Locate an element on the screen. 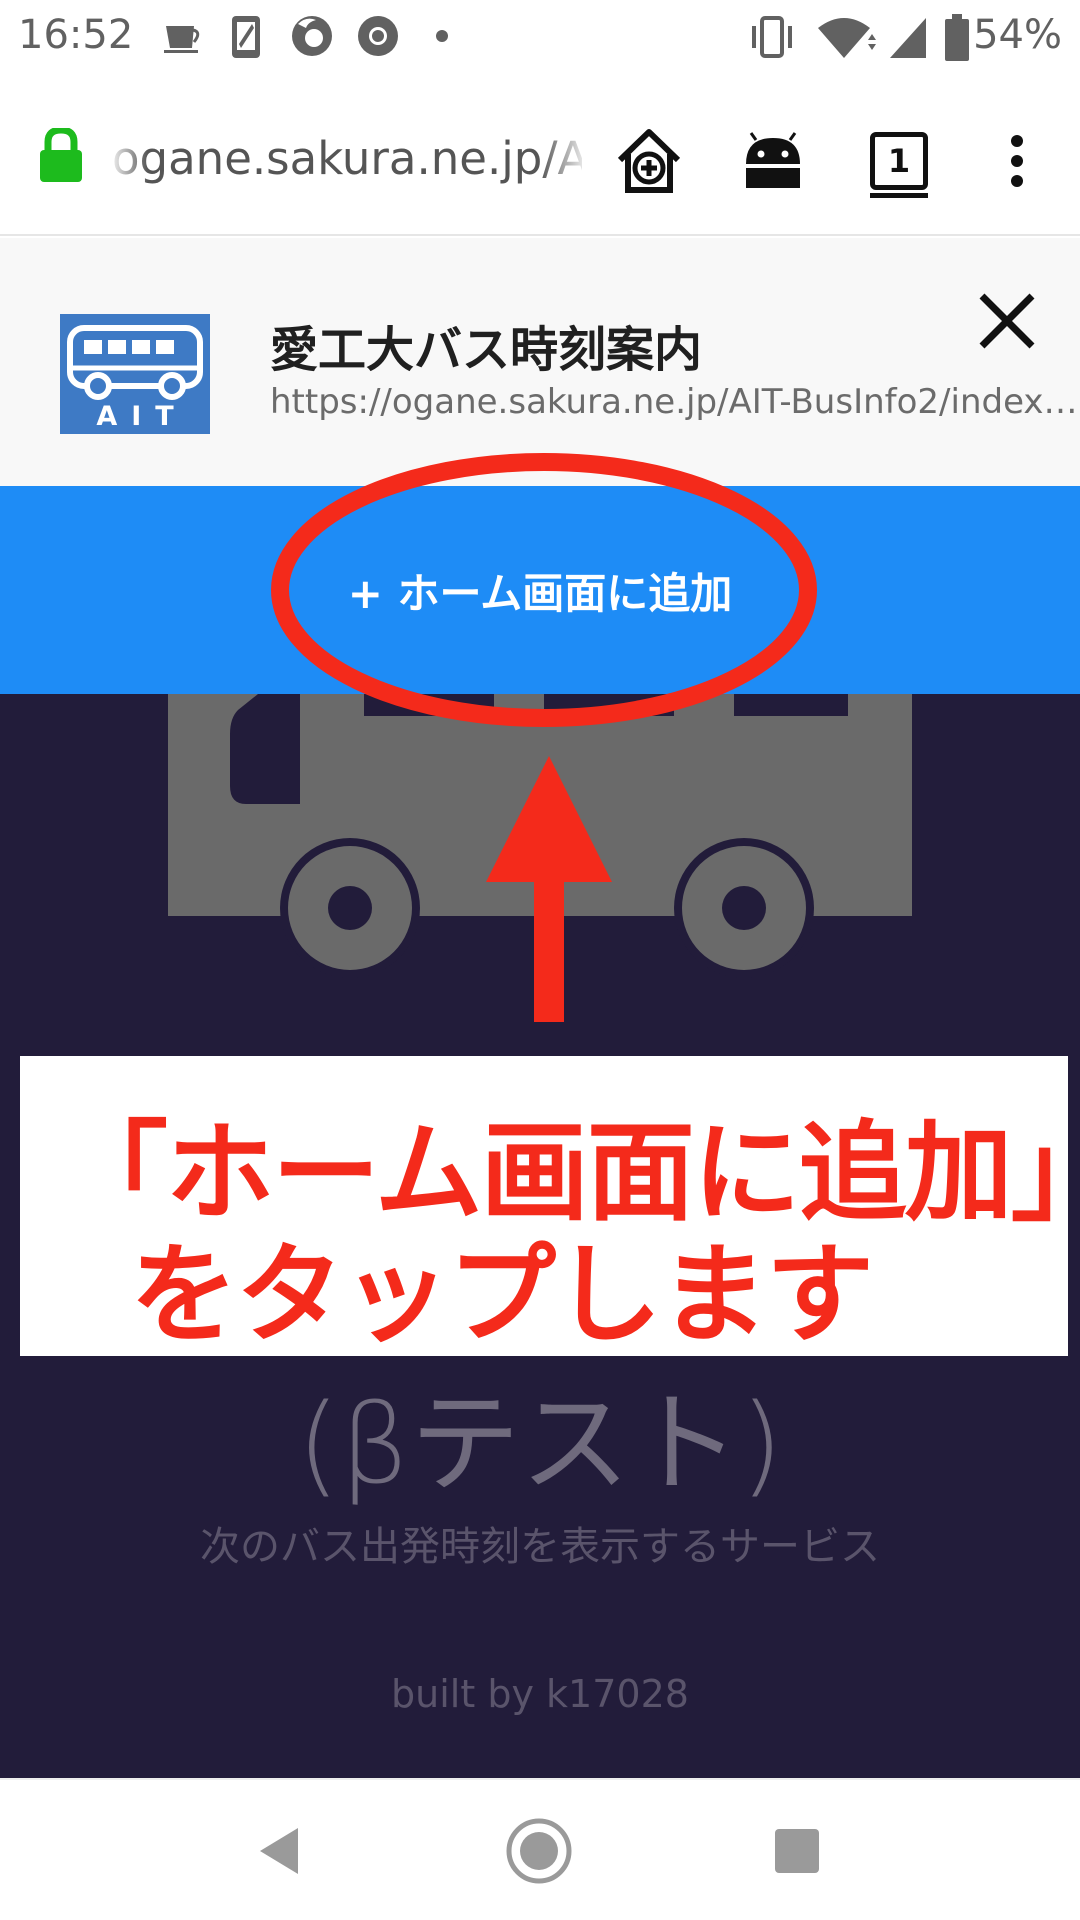 The image size is (1080, 1920). app-icon: AIT is located at coordinates (135, 374).